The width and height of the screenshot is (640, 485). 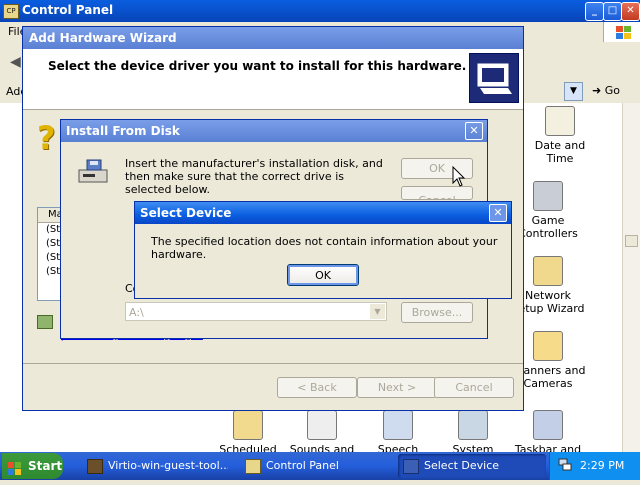 I want to click on cp-icon-sounds: Sounds and, so click(x=322, y=433).